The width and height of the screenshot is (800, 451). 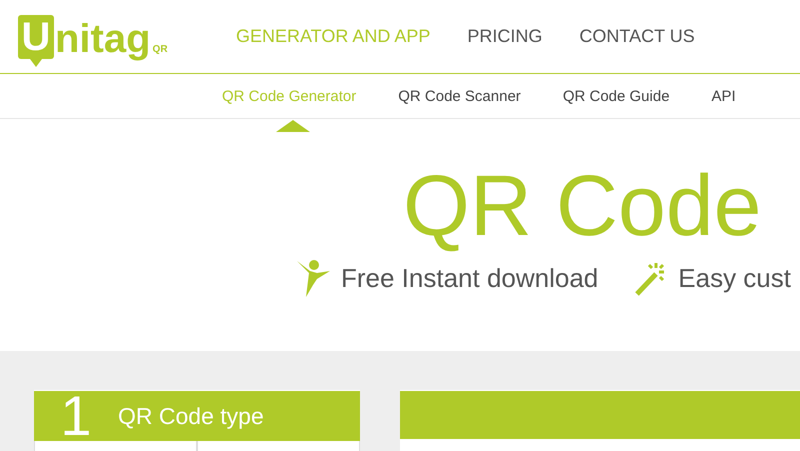 I want to click on logo-text: nitag, so click(x=103, y=38).